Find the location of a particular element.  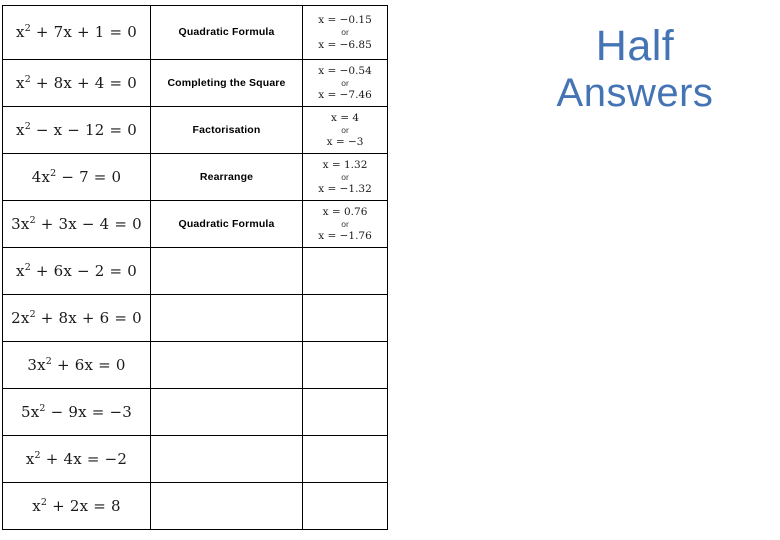

equation-text: x2 + 8x + 4 = 0 is located at coordinates (76, 82).